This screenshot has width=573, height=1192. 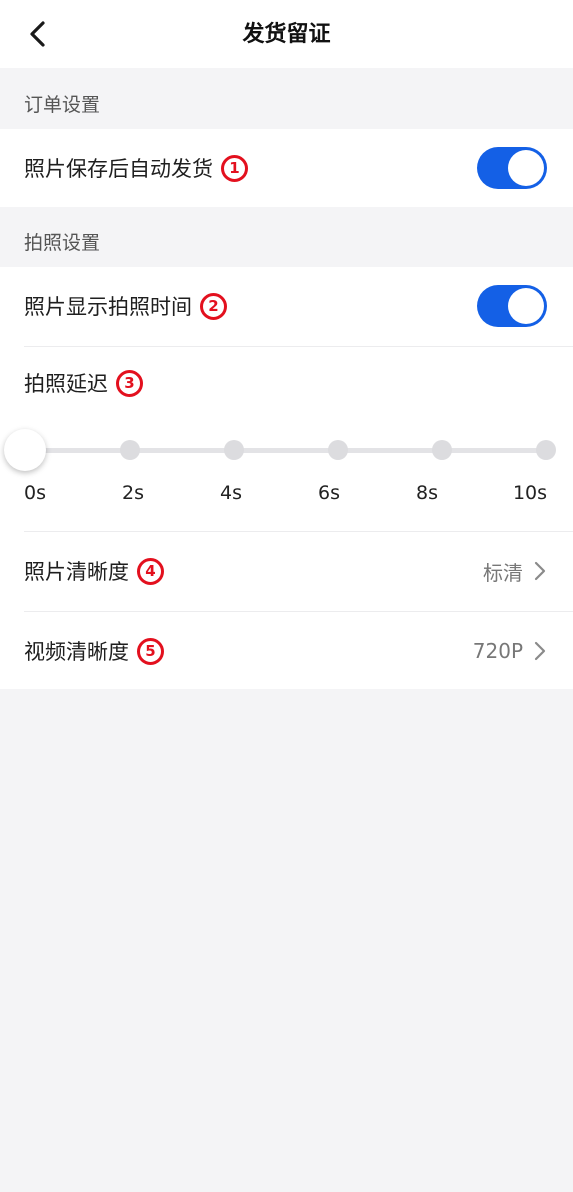 I want to click on auto-ship-label-wrap: 照片保存后自动发货 1, so click(x=136, y=168).